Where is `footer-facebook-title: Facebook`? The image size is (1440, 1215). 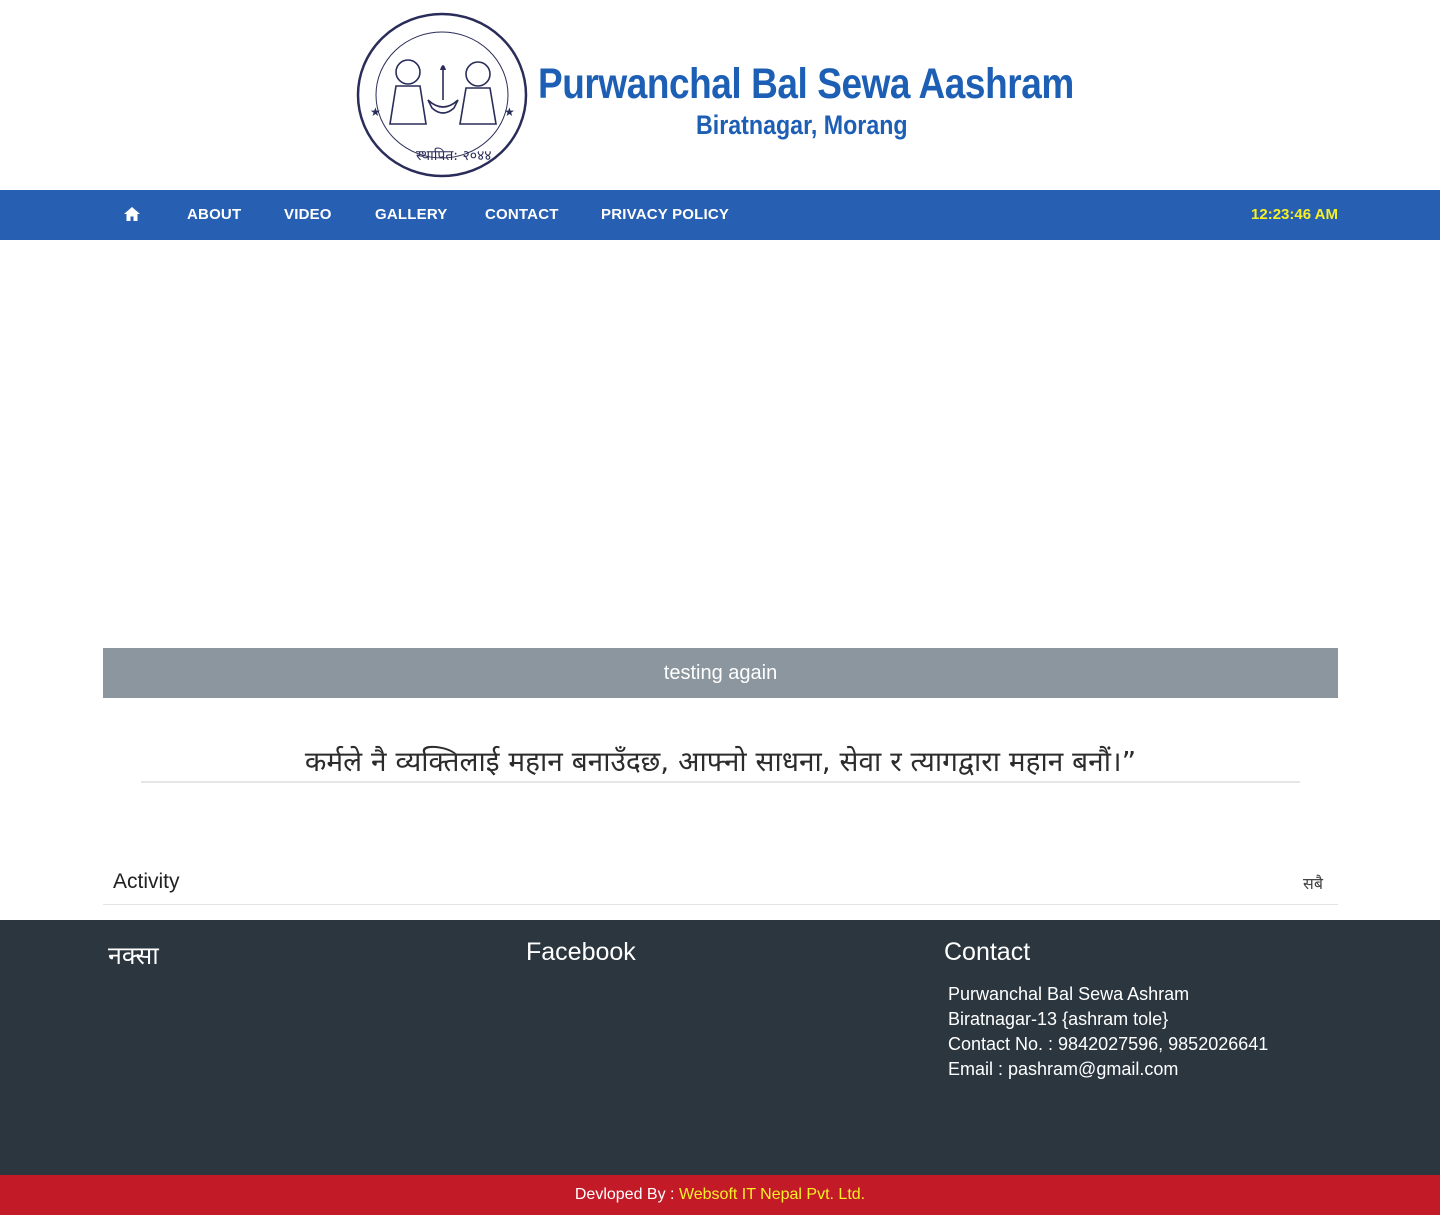
footer-facebook-title: Facebook is located at coordinates (581, 952).